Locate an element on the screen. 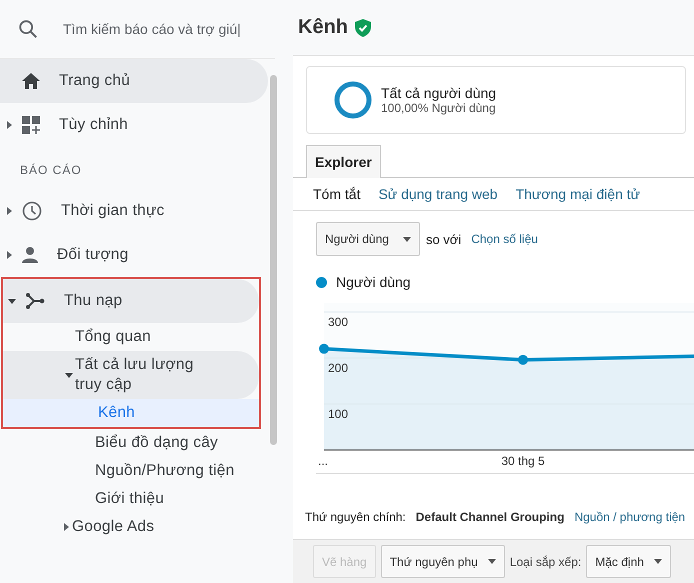 The image size is (694, 583). axis-label: 200 is located at coordinates (338, 368).